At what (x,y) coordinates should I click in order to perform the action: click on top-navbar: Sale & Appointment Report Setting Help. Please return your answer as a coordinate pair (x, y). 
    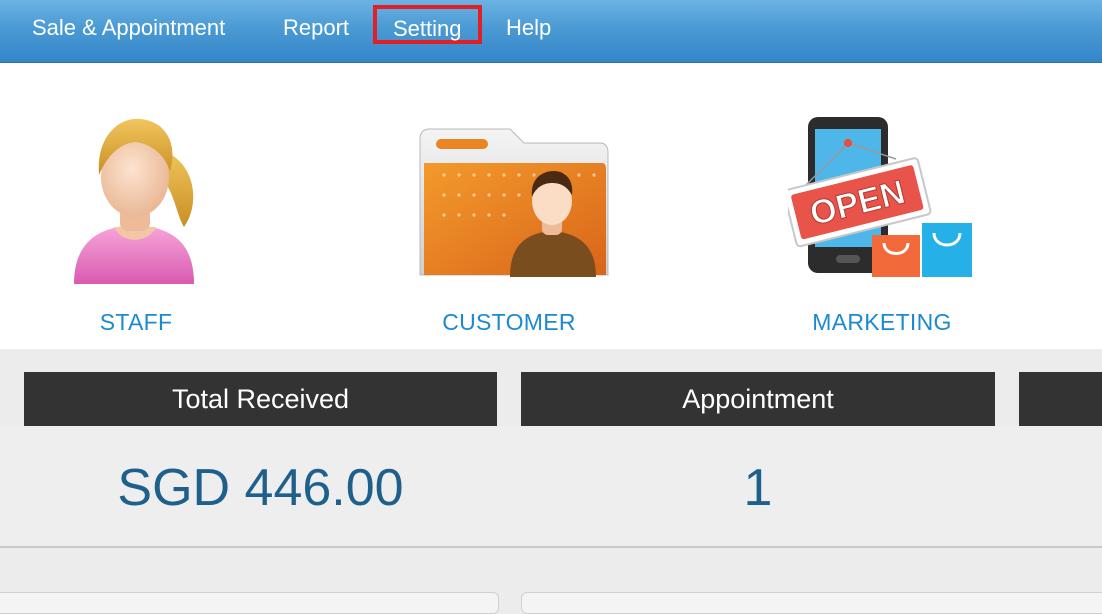
    Looking at the image, I should click on (551, 31).